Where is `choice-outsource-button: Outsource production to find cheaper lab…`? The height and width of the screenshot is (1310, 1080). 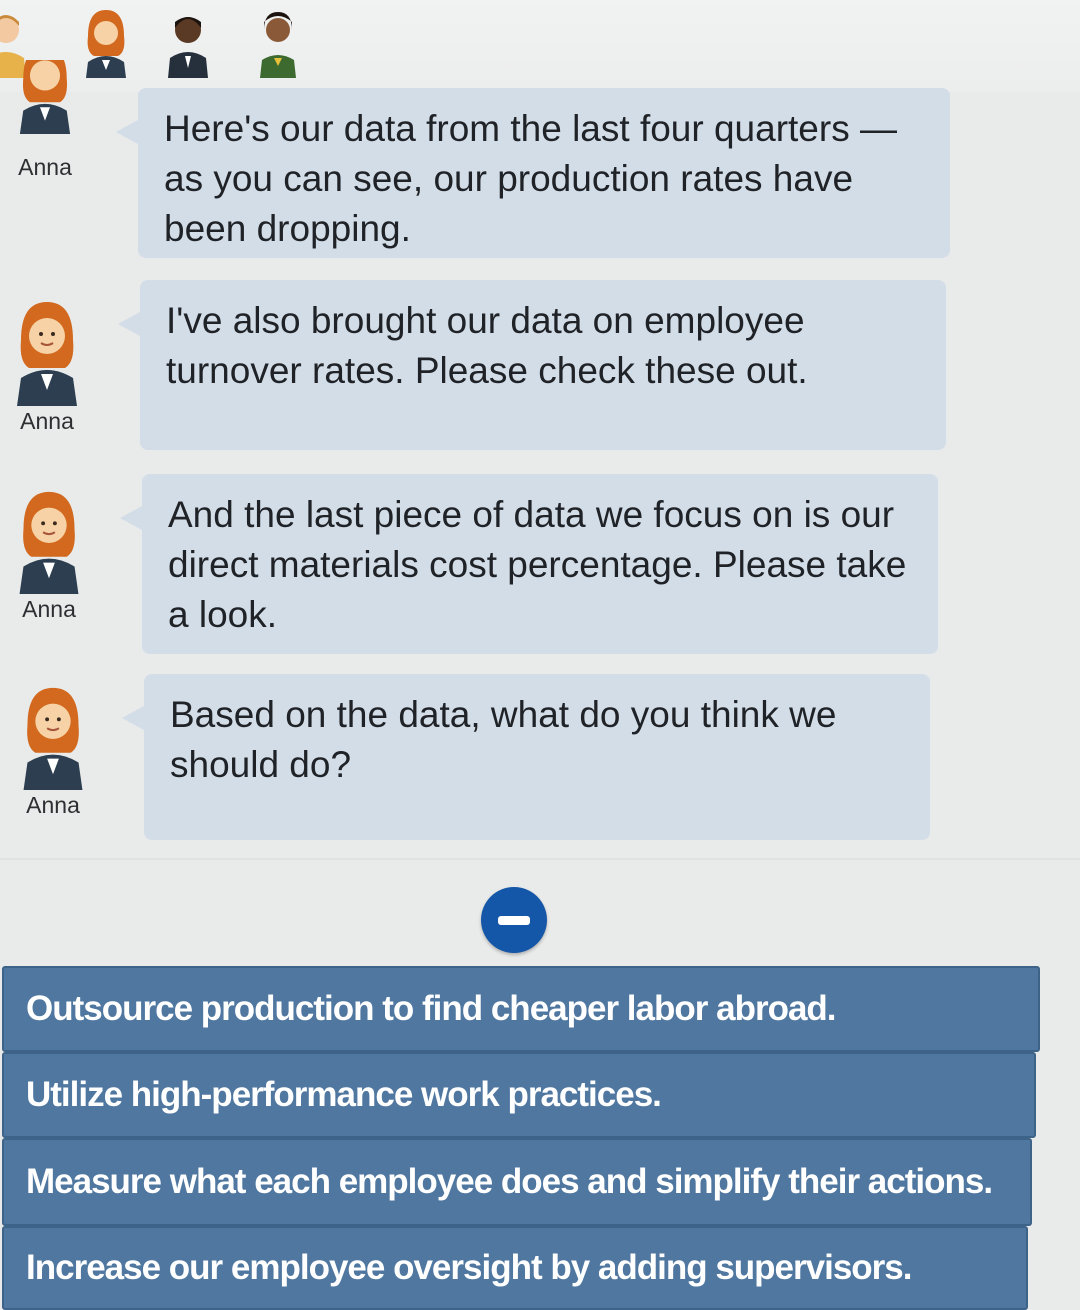
choice-outsource-button: Outsource production to find cheaper lab… is located at coordinates (521, 1009).